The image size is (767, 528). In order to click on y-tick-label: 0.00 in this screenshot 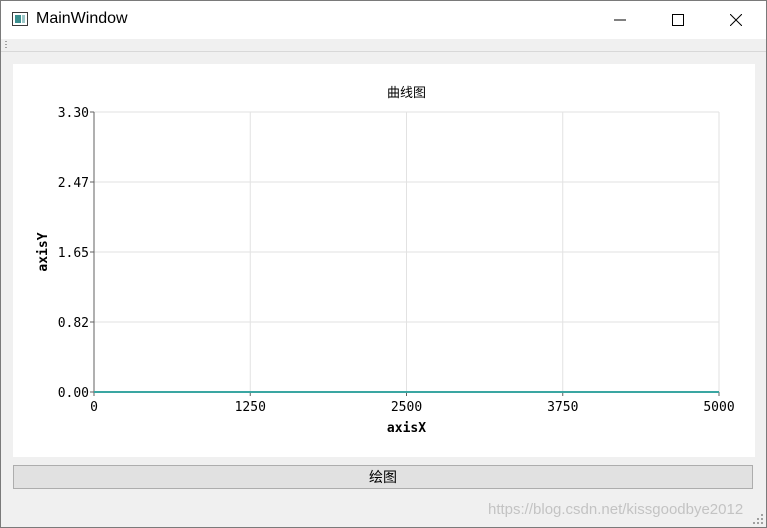, I will do `click(73, 393)`.